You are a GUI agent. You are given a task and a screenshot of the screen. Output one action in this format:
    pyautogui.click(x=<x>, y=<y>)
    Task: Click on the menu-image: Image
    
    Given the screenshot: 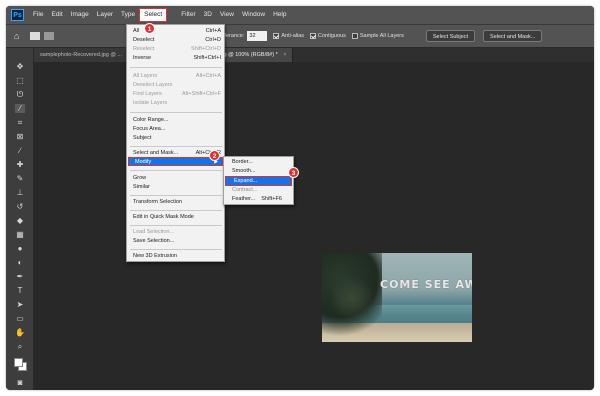 What is the action you would take?
    pyautogui.click(x=80, y=15)
    